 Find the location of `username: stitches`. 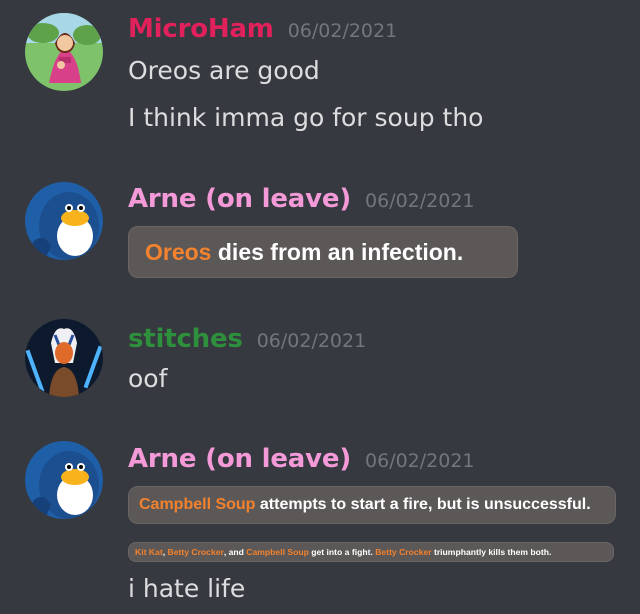

username: stitches is located at coordinates (185, 339).